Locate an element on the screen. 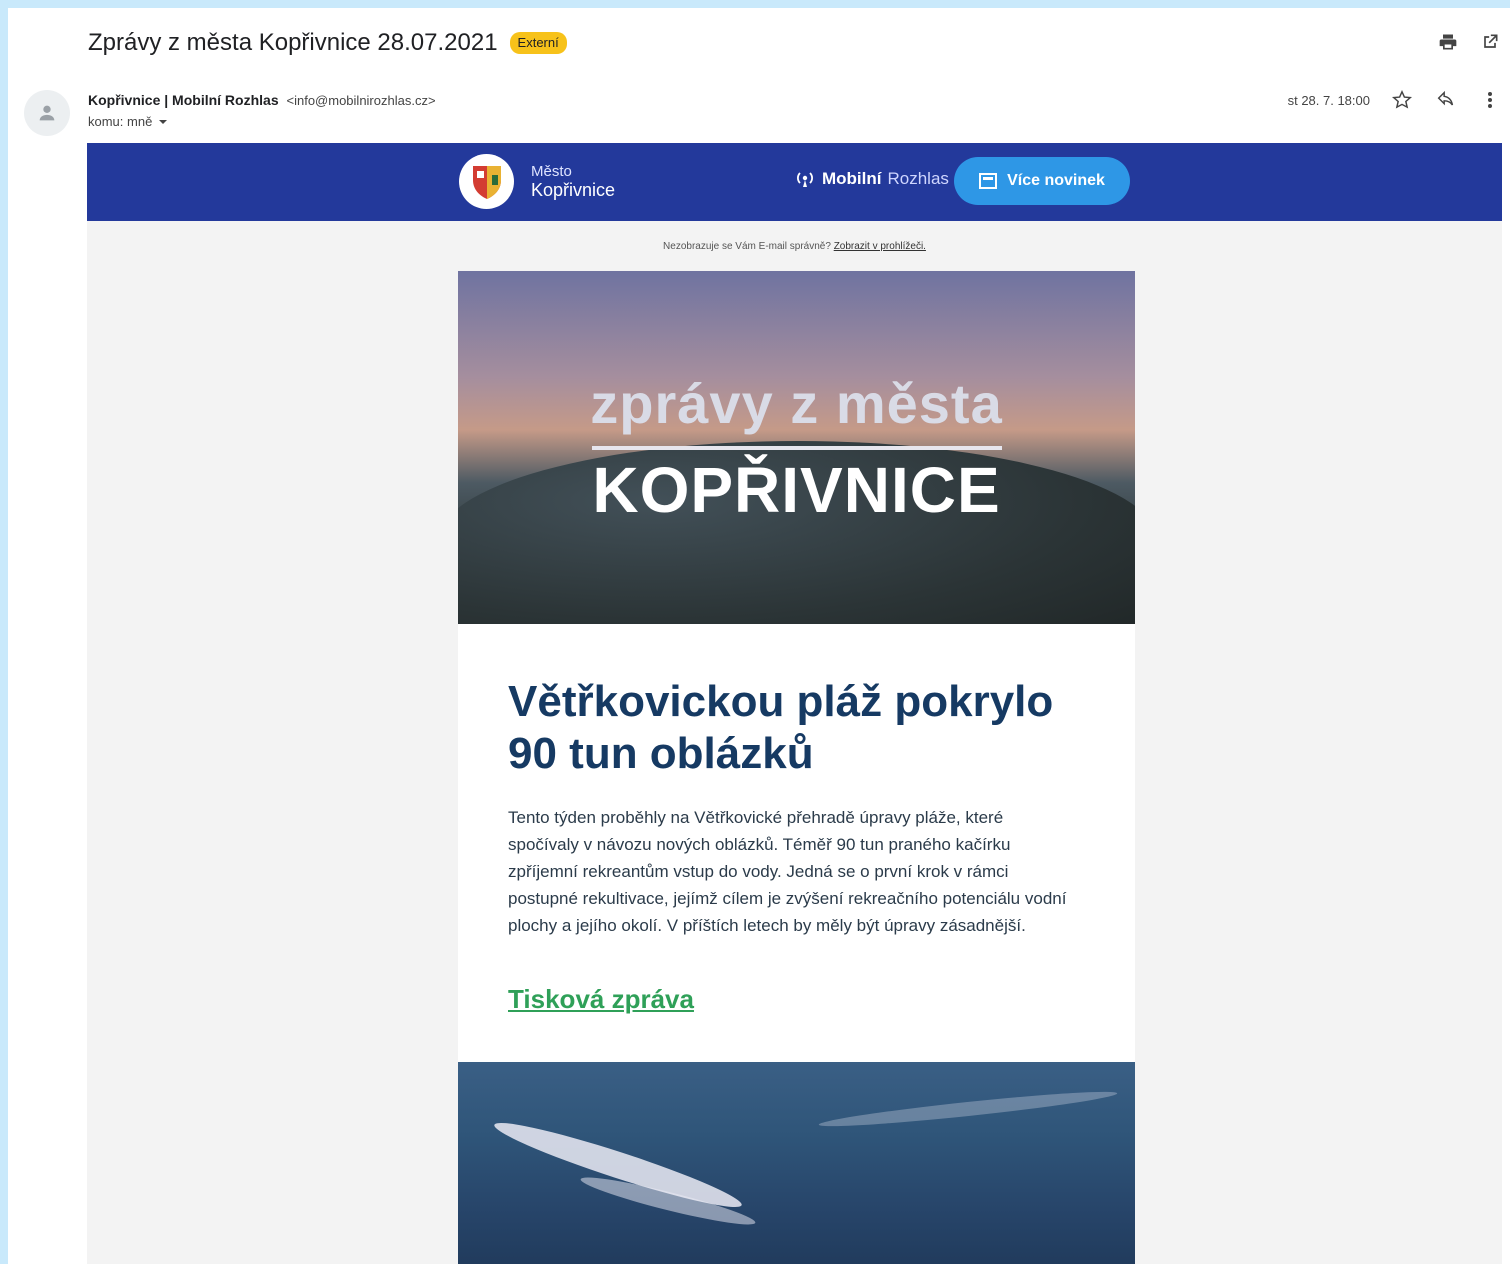 The image size is (1510, 1264). mobilni-rozhlas-logo: Mobilní Rozhlas is located at coordinates (871, 179).